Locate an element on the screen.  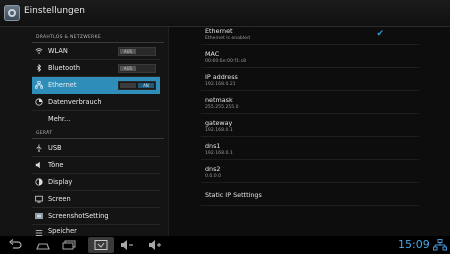
sidebar-item-data-usage: Datenverbrauch is located at coordinates (96, 102).